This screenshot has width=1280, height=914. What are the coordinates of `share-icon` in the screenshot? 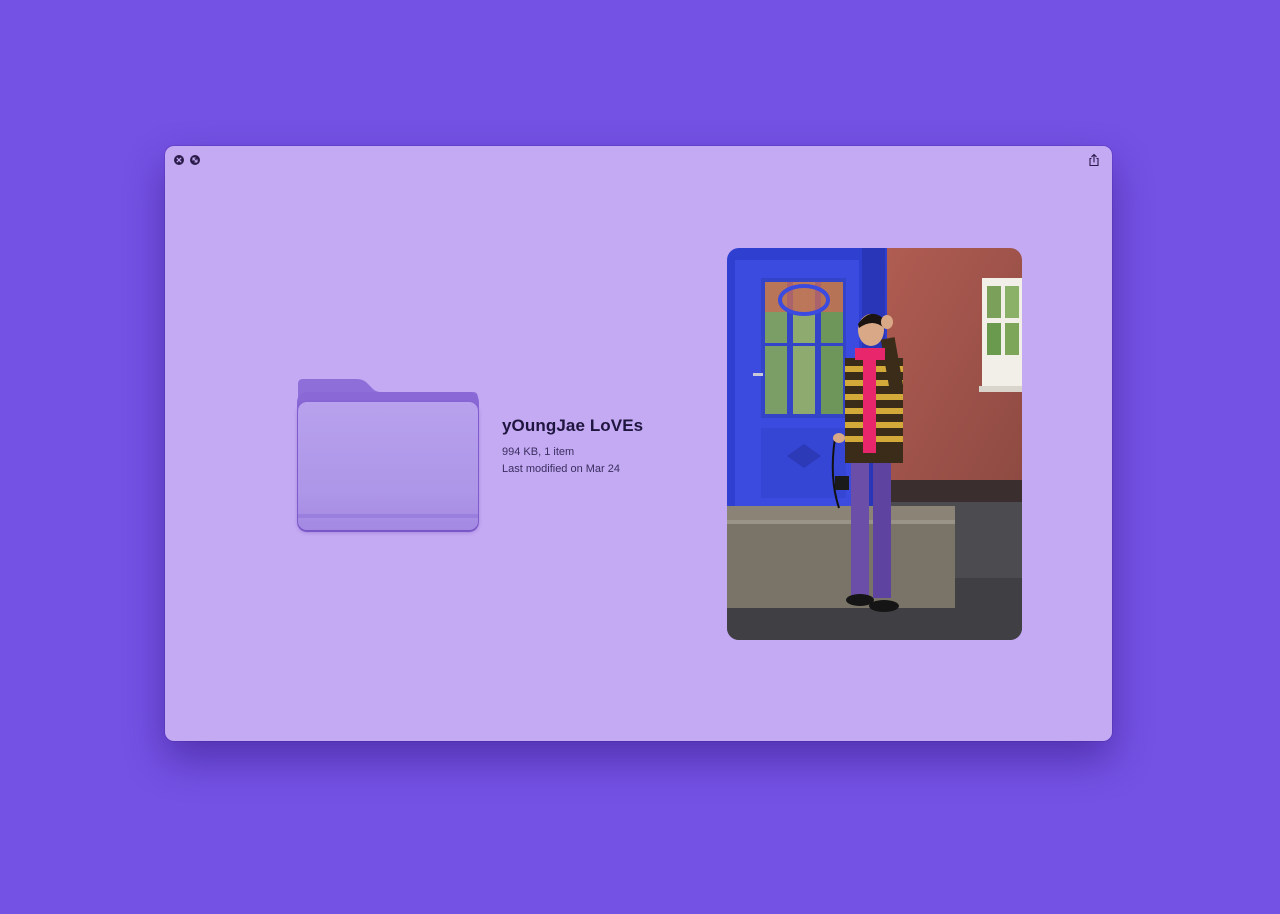 It's located at (1094, 160).